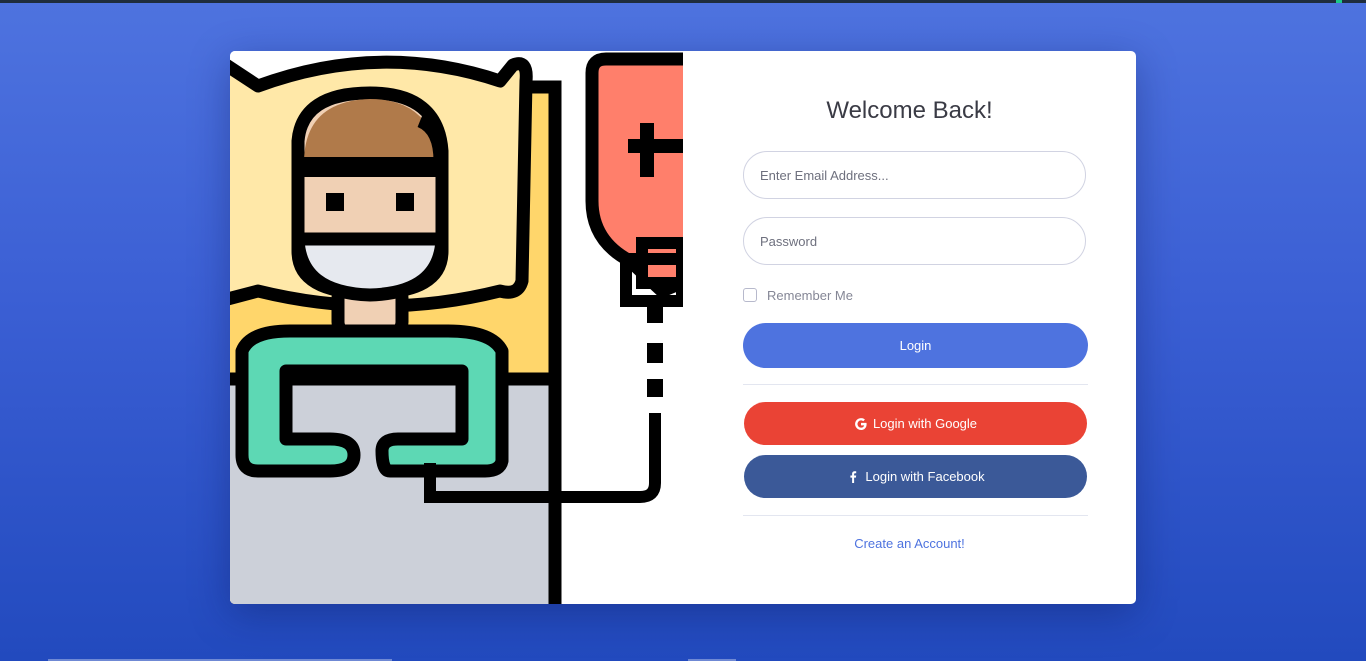 Image resolution: width=1366 pixels, height=661 pixels. I want to click on facebook-login-label: Login with Facebook, so click(925, 476).